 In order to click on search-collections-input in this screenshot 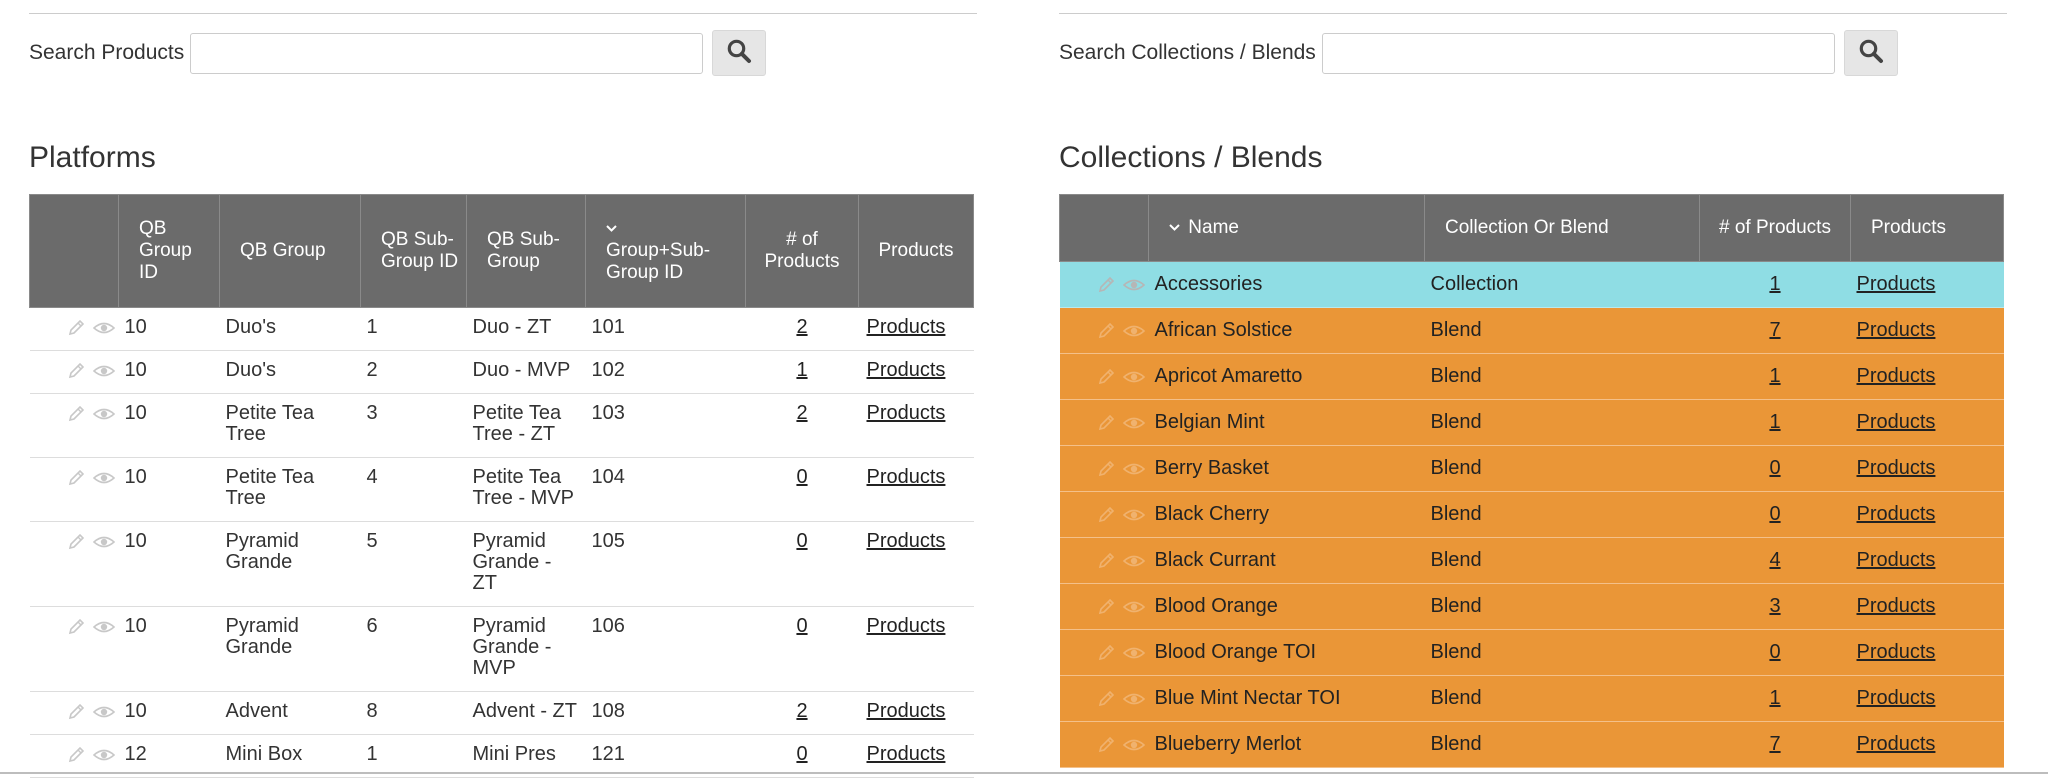, I will do `click(1578, 53)`.